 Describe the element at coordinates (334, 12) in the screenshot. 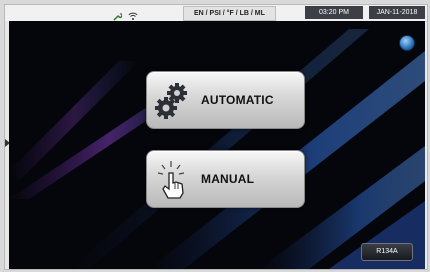

I see `time-display: 03:20 PM` at that location.